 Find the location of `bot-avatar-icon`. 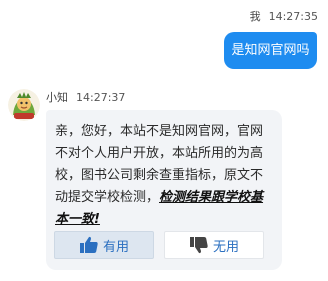

bot-avatar-icon is located at coordinates (24, 105).